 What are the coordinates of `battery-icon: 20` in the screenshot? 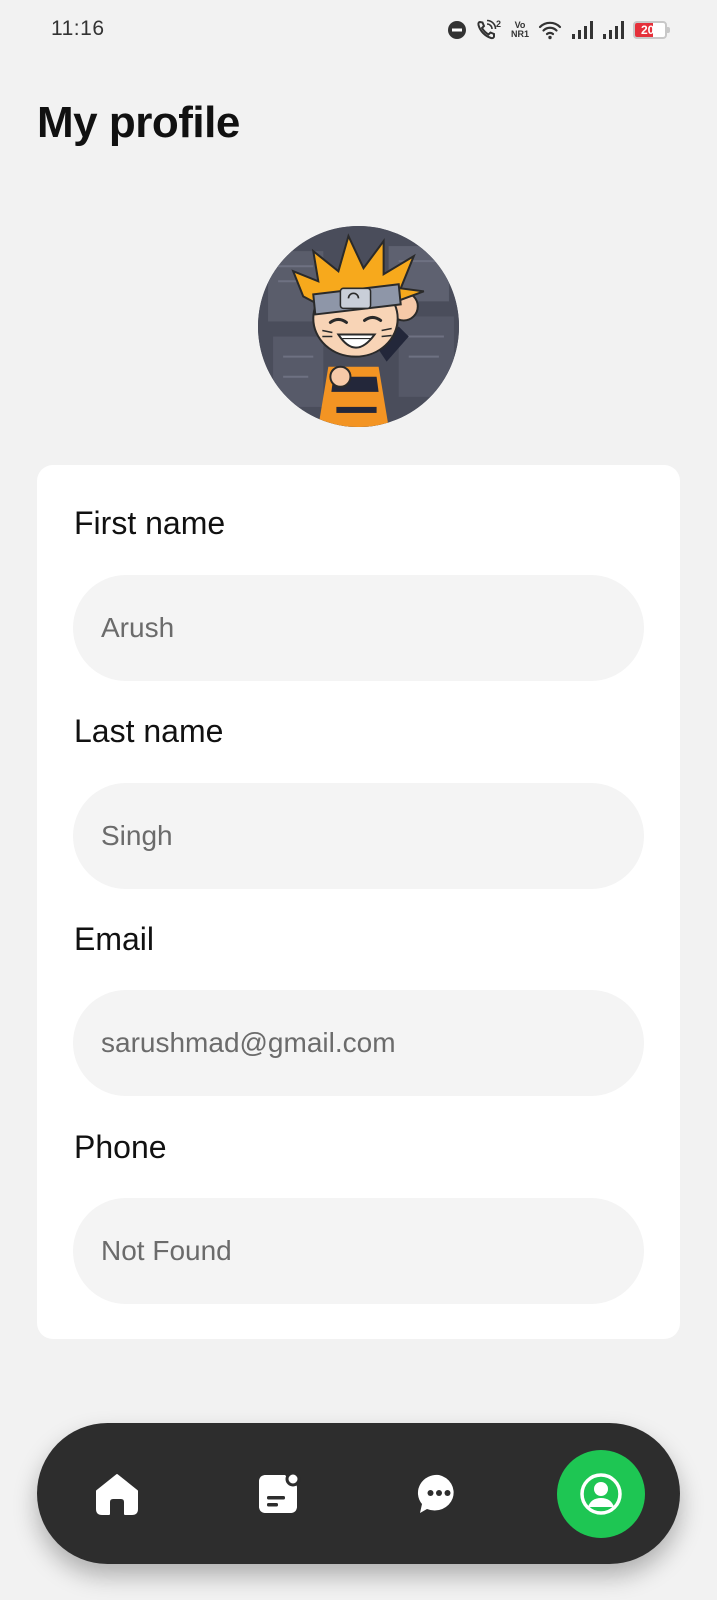 It's located at (651, 30).